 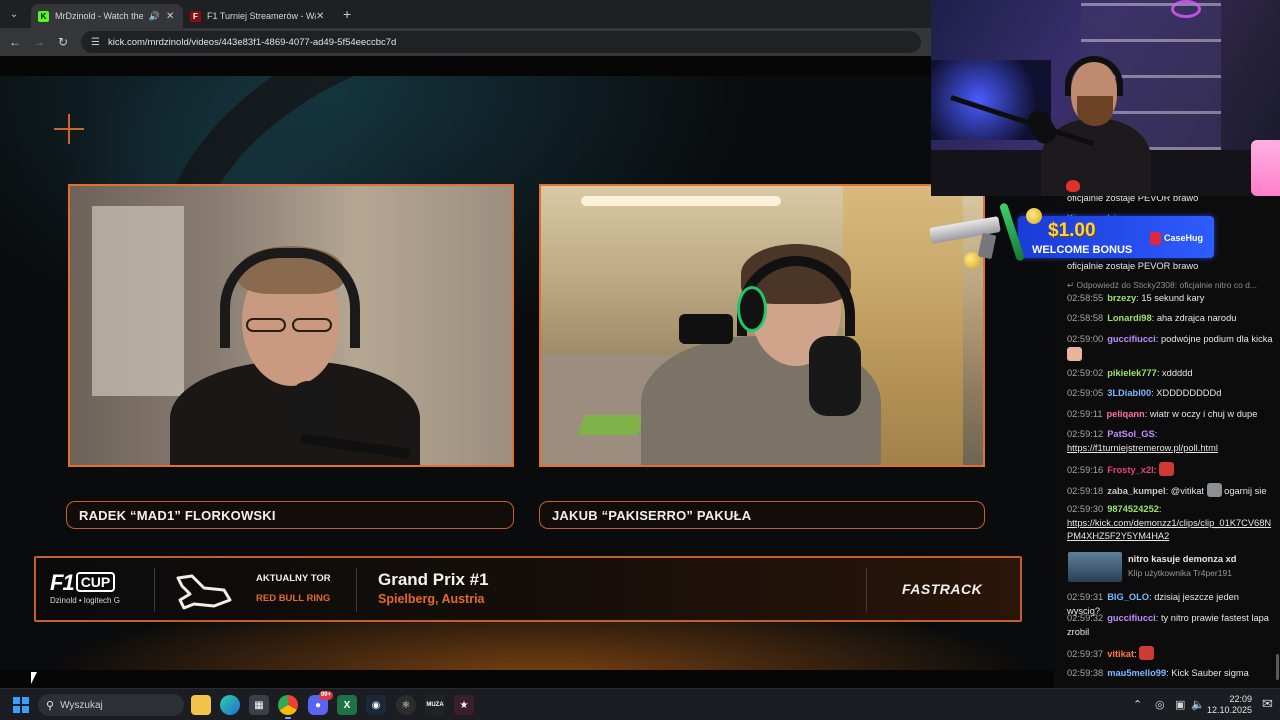 I want to click on chat-message: 02:58:55 brzezy: 15 sekund kary, so click(x=1136, y=298).